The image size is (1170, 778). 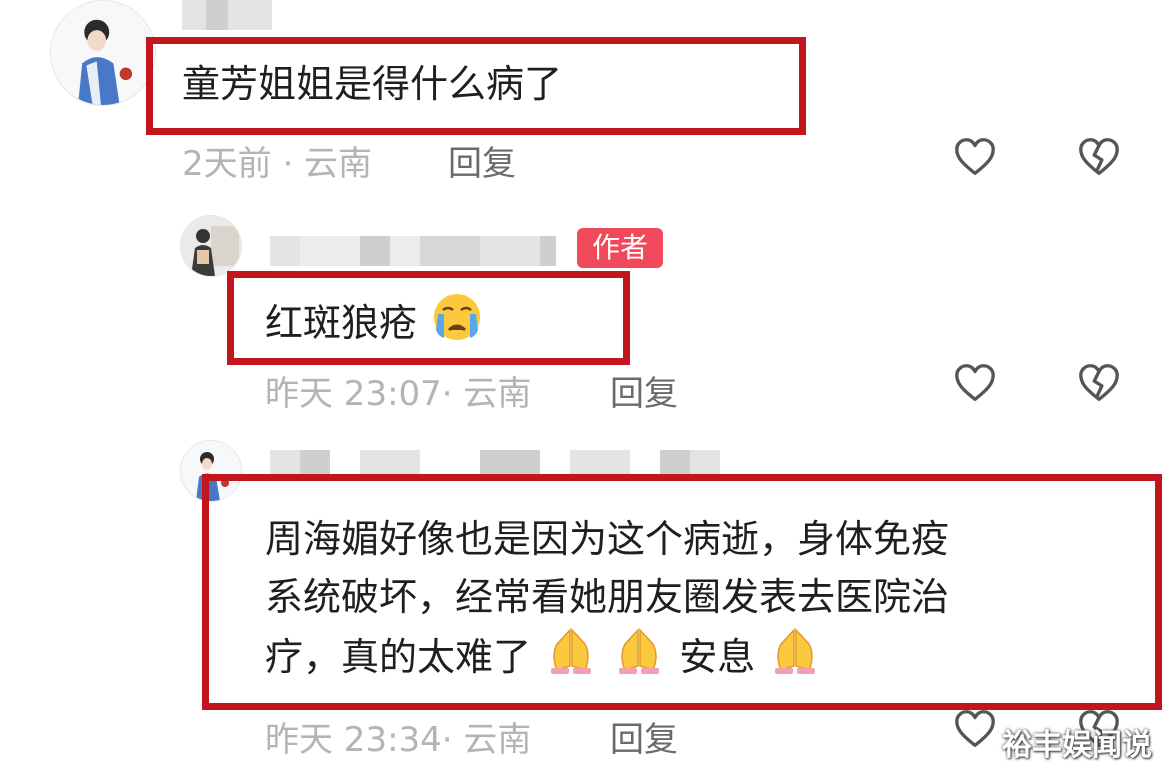 What do you see at coordinates (372, 84) in the screenshot?
I see `comment-text: 童芳姐姐是得什么病了` at bounding box center [372, 84].